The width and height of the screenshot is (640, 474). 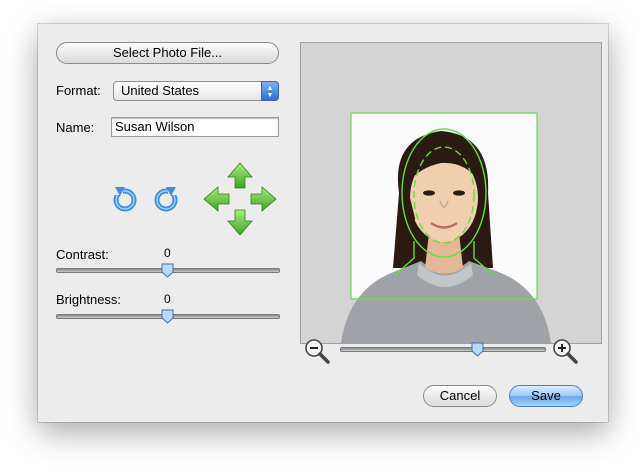 What do you see at coordinates (166, 199) in the screenshot?
I see `rotate-right-icon` at bounding box center [166, 199].